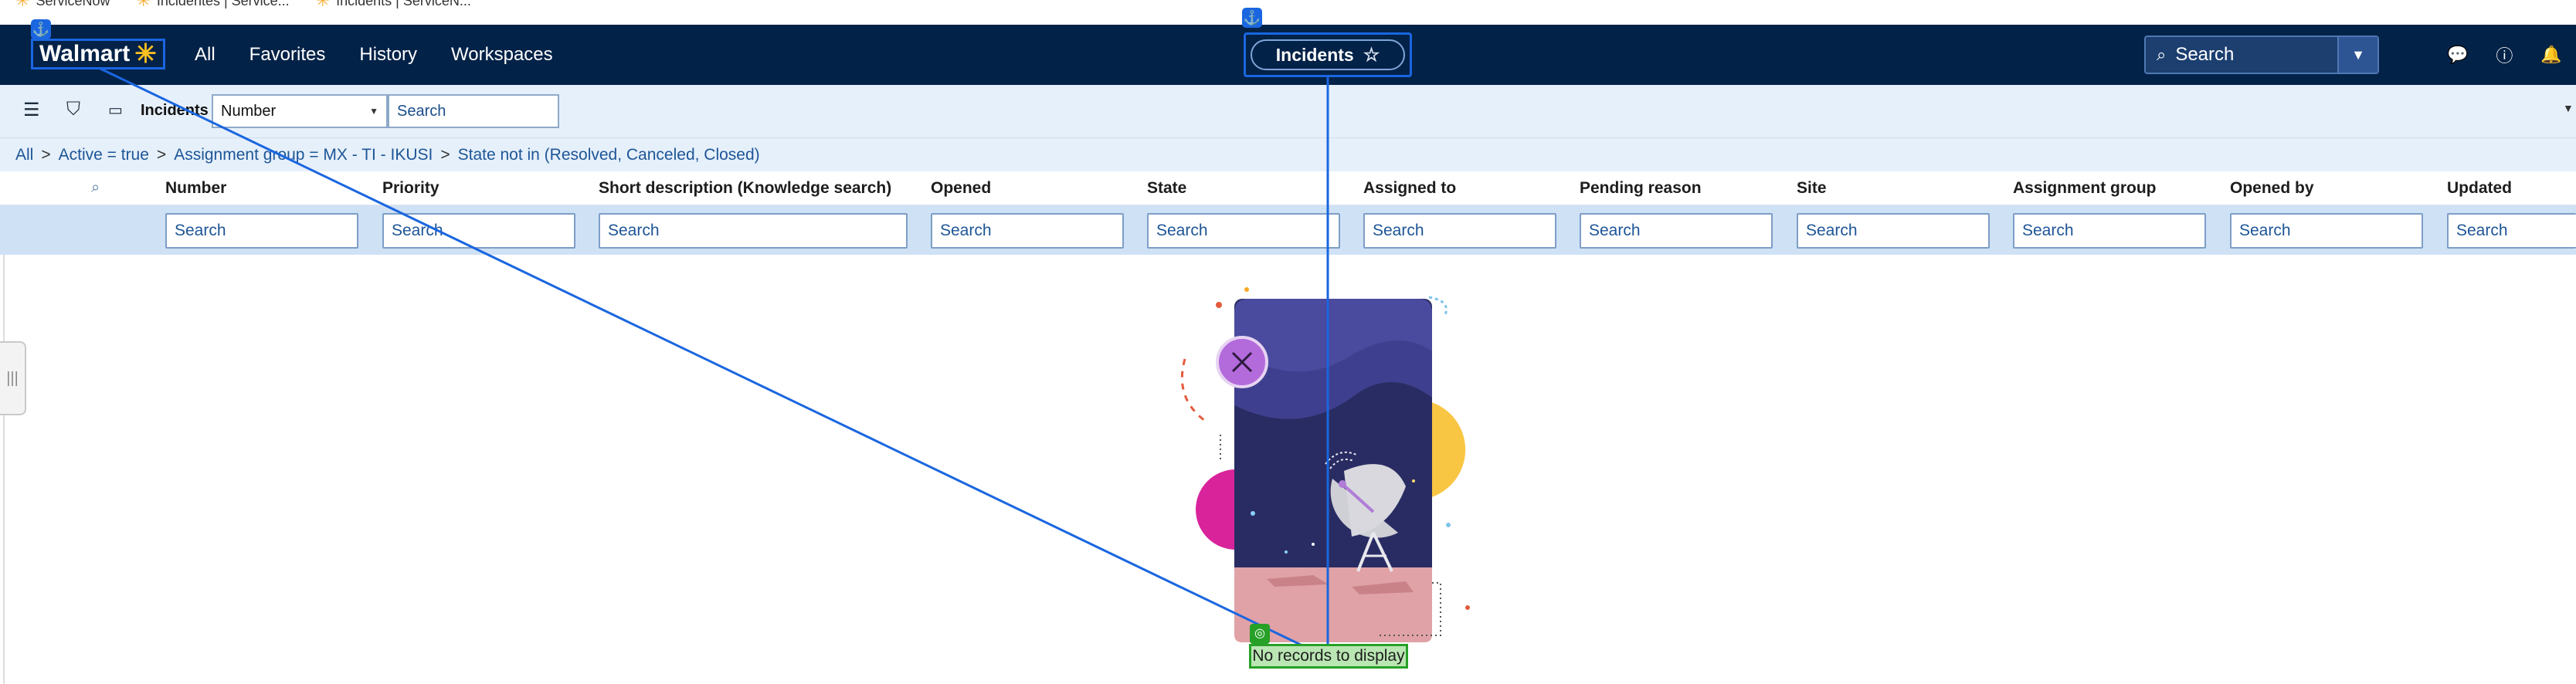 The height and width of the screenshot is (684, 2576). What do you see at coordinates (745, 188) in the screenshot?
I see `column-header-short-description: Short description (Knowledge search)` at bounding box center [745, 188].